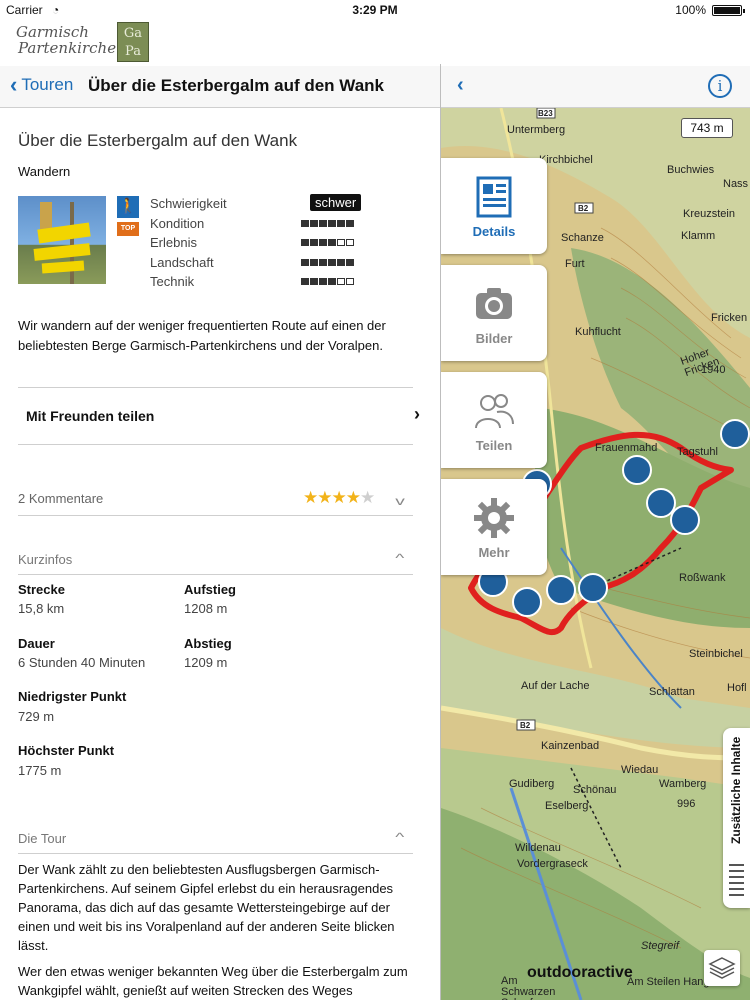 Image resolution: width=750 pixels, height=1000 pixels. I want to click on map-label: Hofl, so click(737, 688).